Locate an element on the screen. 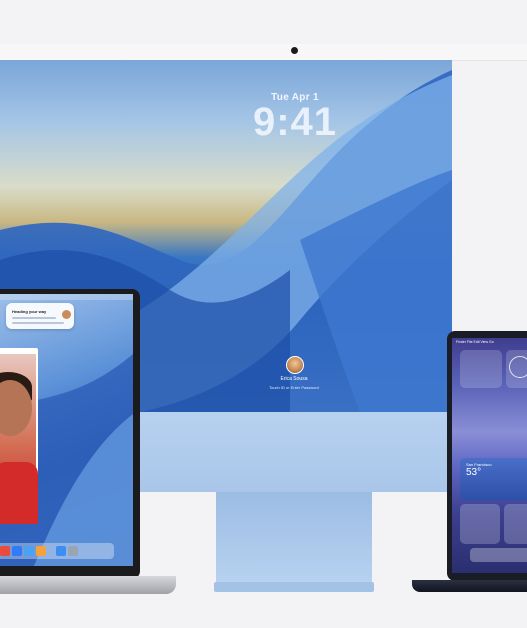  imac-camera is located at coordinates (294, 50).